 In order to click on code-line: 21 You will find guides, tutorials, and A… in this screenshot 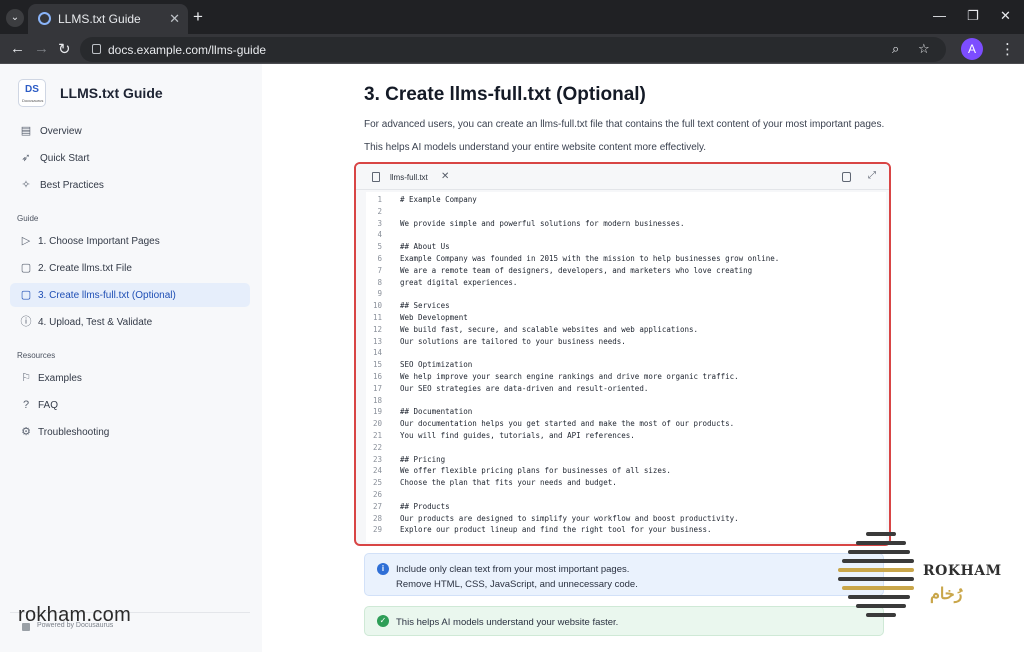, I will do `click(626, 436)`.